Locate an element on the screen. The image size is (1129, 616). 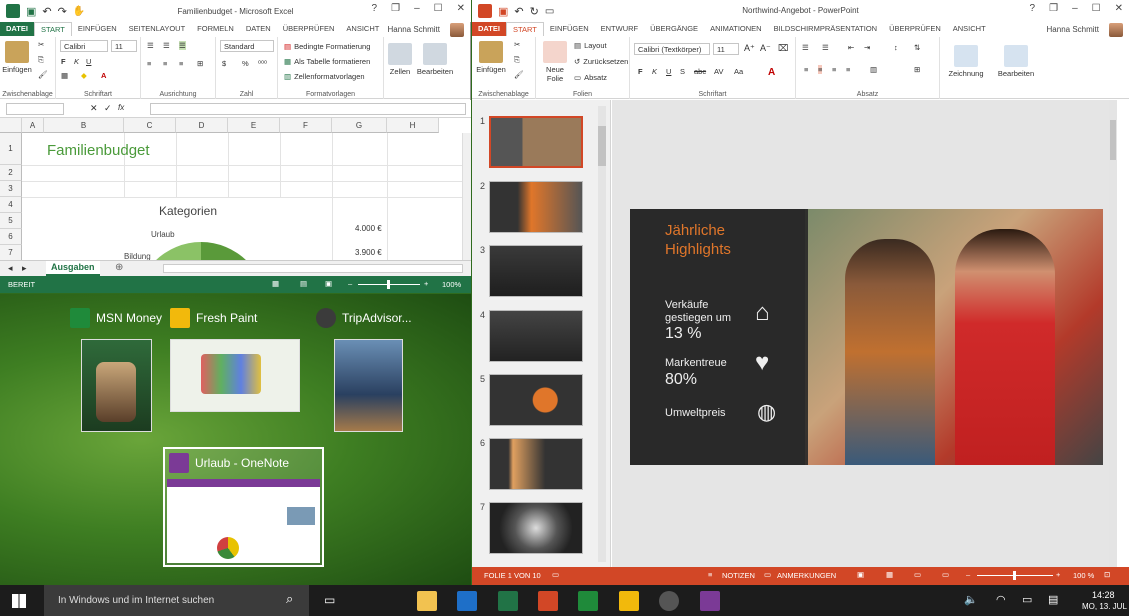
volume-icon: 🔈 is located at coordinates (971, 599).